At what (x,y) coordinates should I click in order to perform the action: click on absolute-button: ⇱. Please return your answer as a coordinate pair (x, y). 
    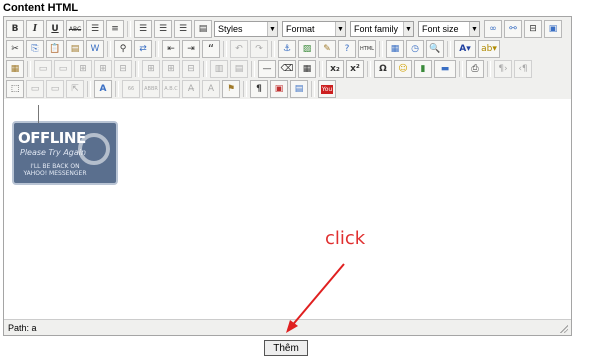
    Looking at the image, I should click on (75, 89).